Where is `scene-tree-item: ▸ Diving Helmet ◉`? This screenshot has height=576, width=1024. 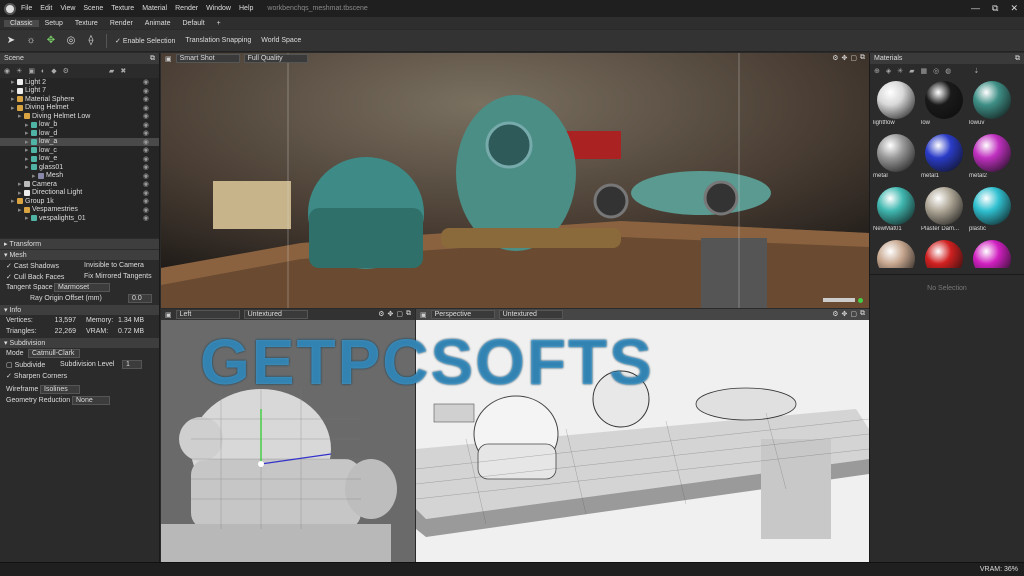
scene-tree-item: ▸ Diving Helmet ◉ is located at coordinates (79, 108).